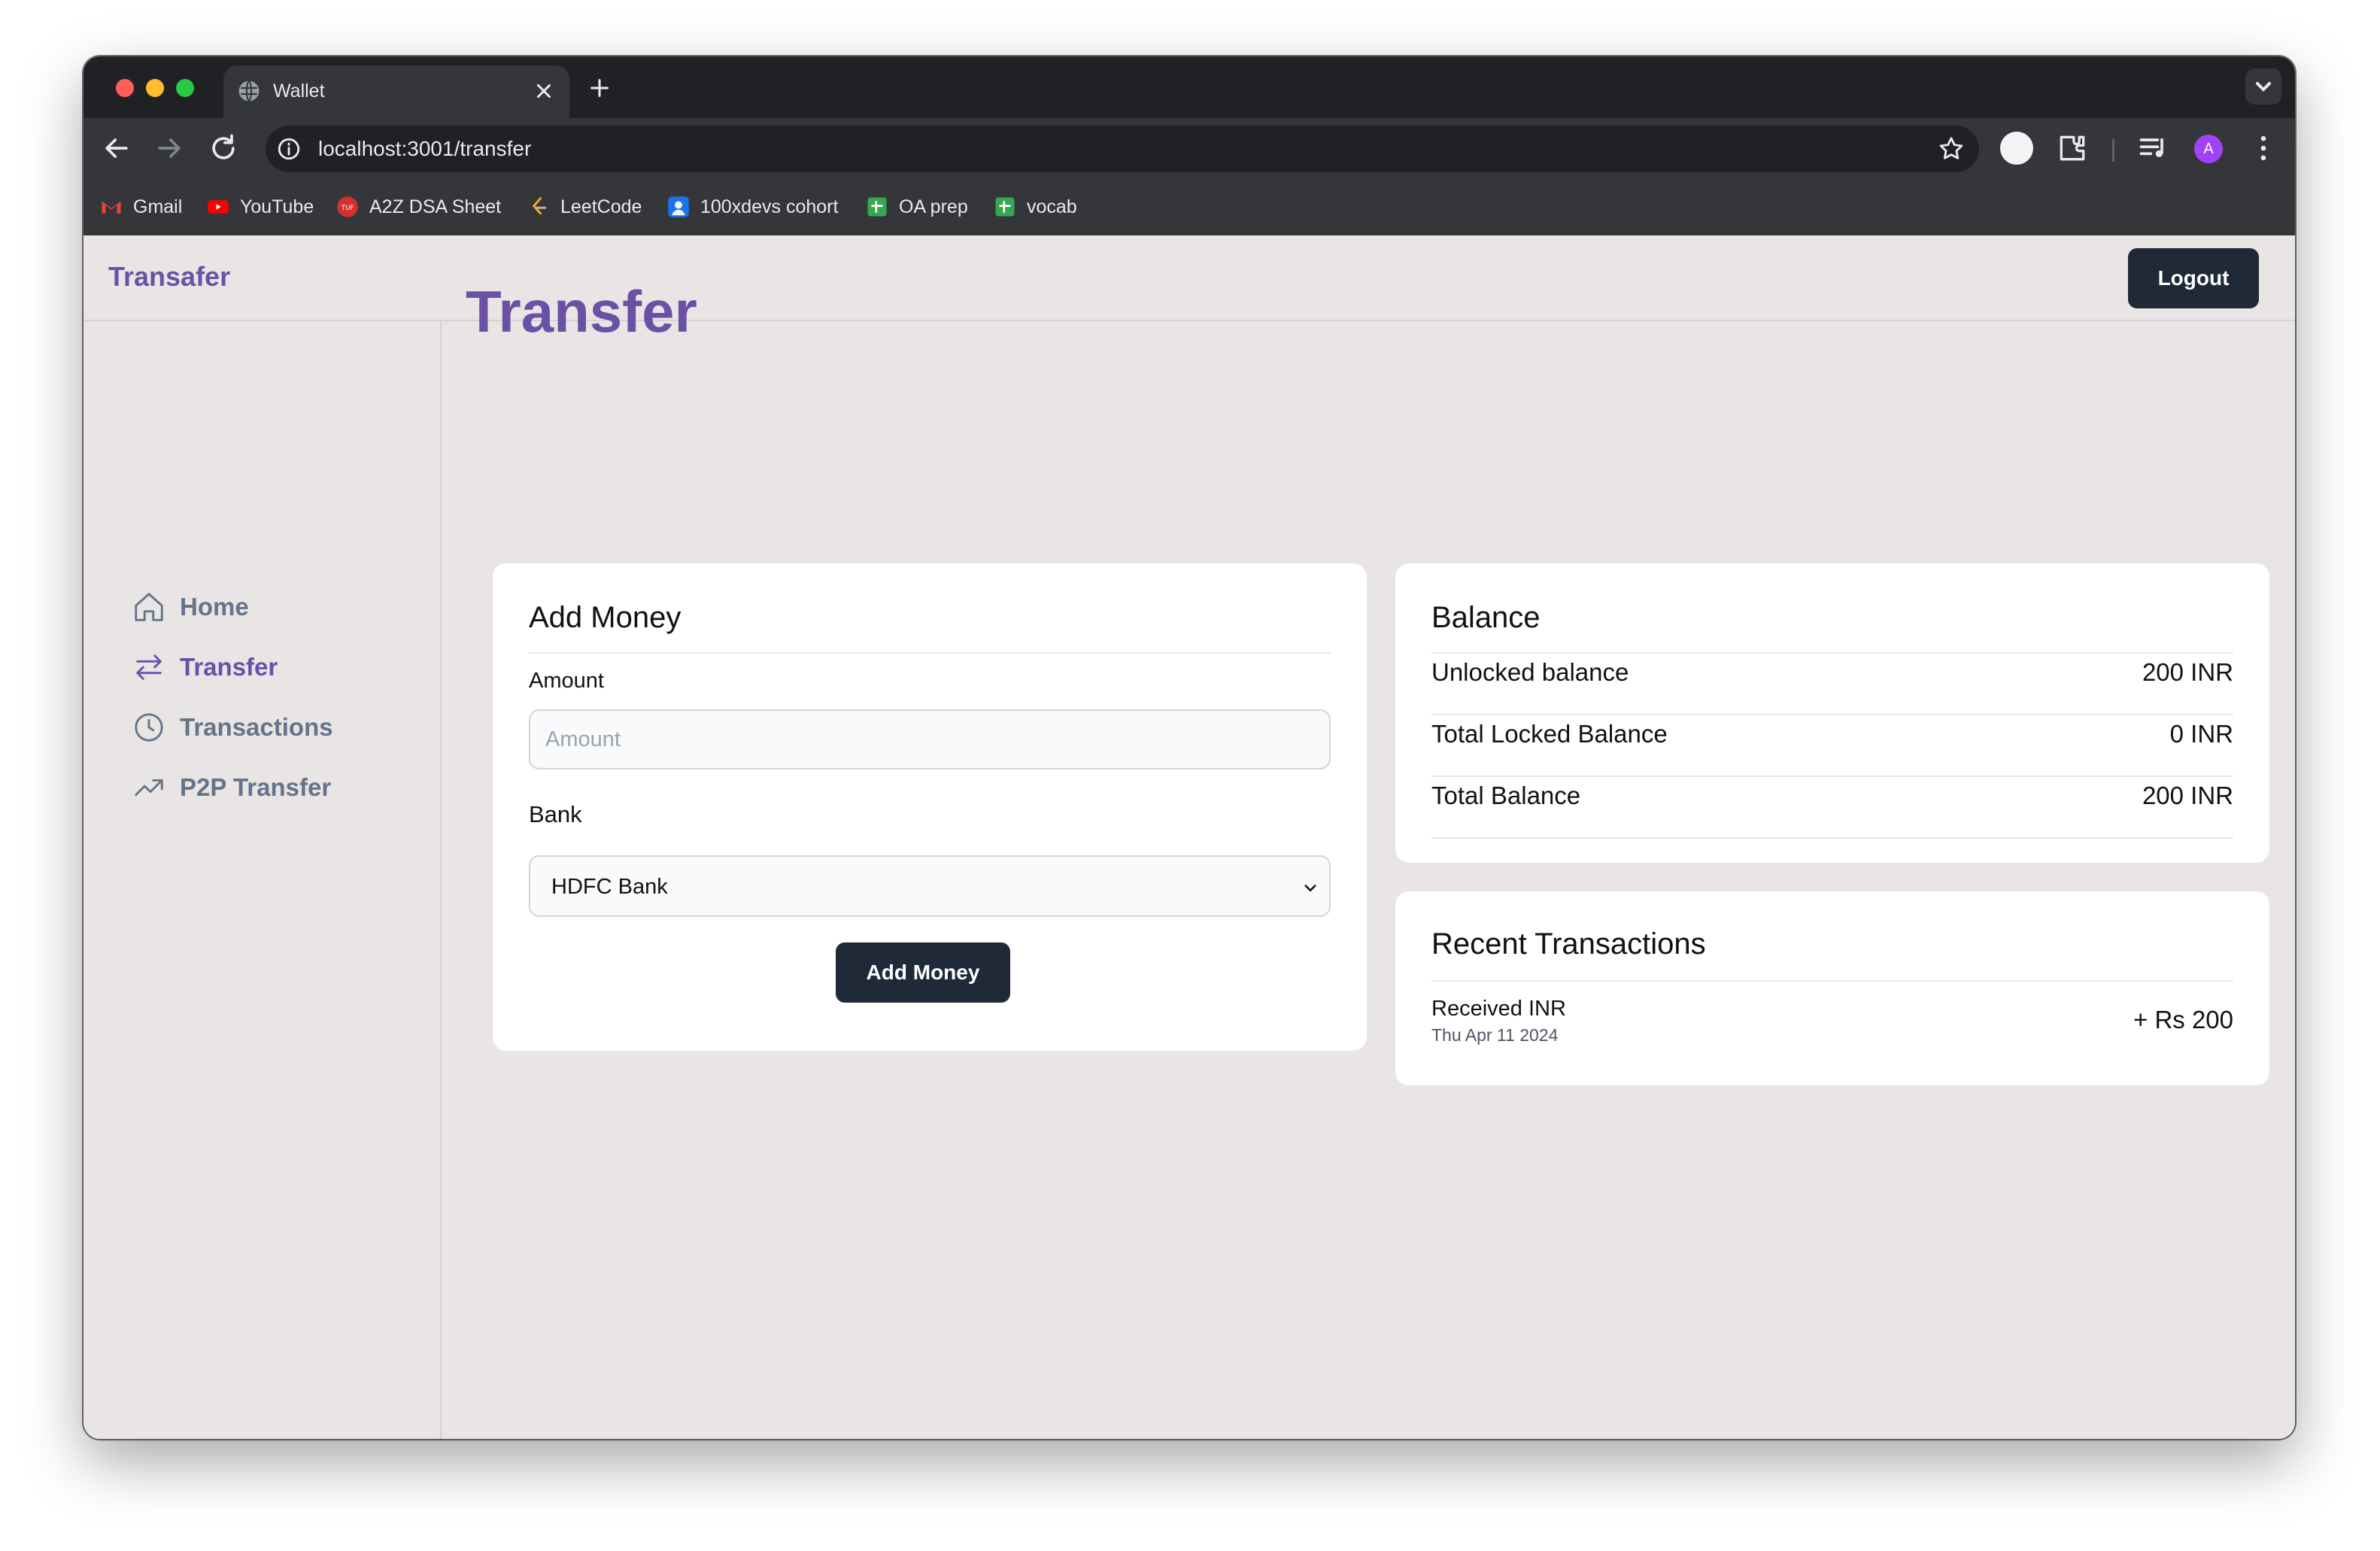 The image size is (2380, 1551). What do you see at coordinates (141, 206) in the screenshot?
I see `bookmark-gmail: Gmail` at bounding box center [141, 206].